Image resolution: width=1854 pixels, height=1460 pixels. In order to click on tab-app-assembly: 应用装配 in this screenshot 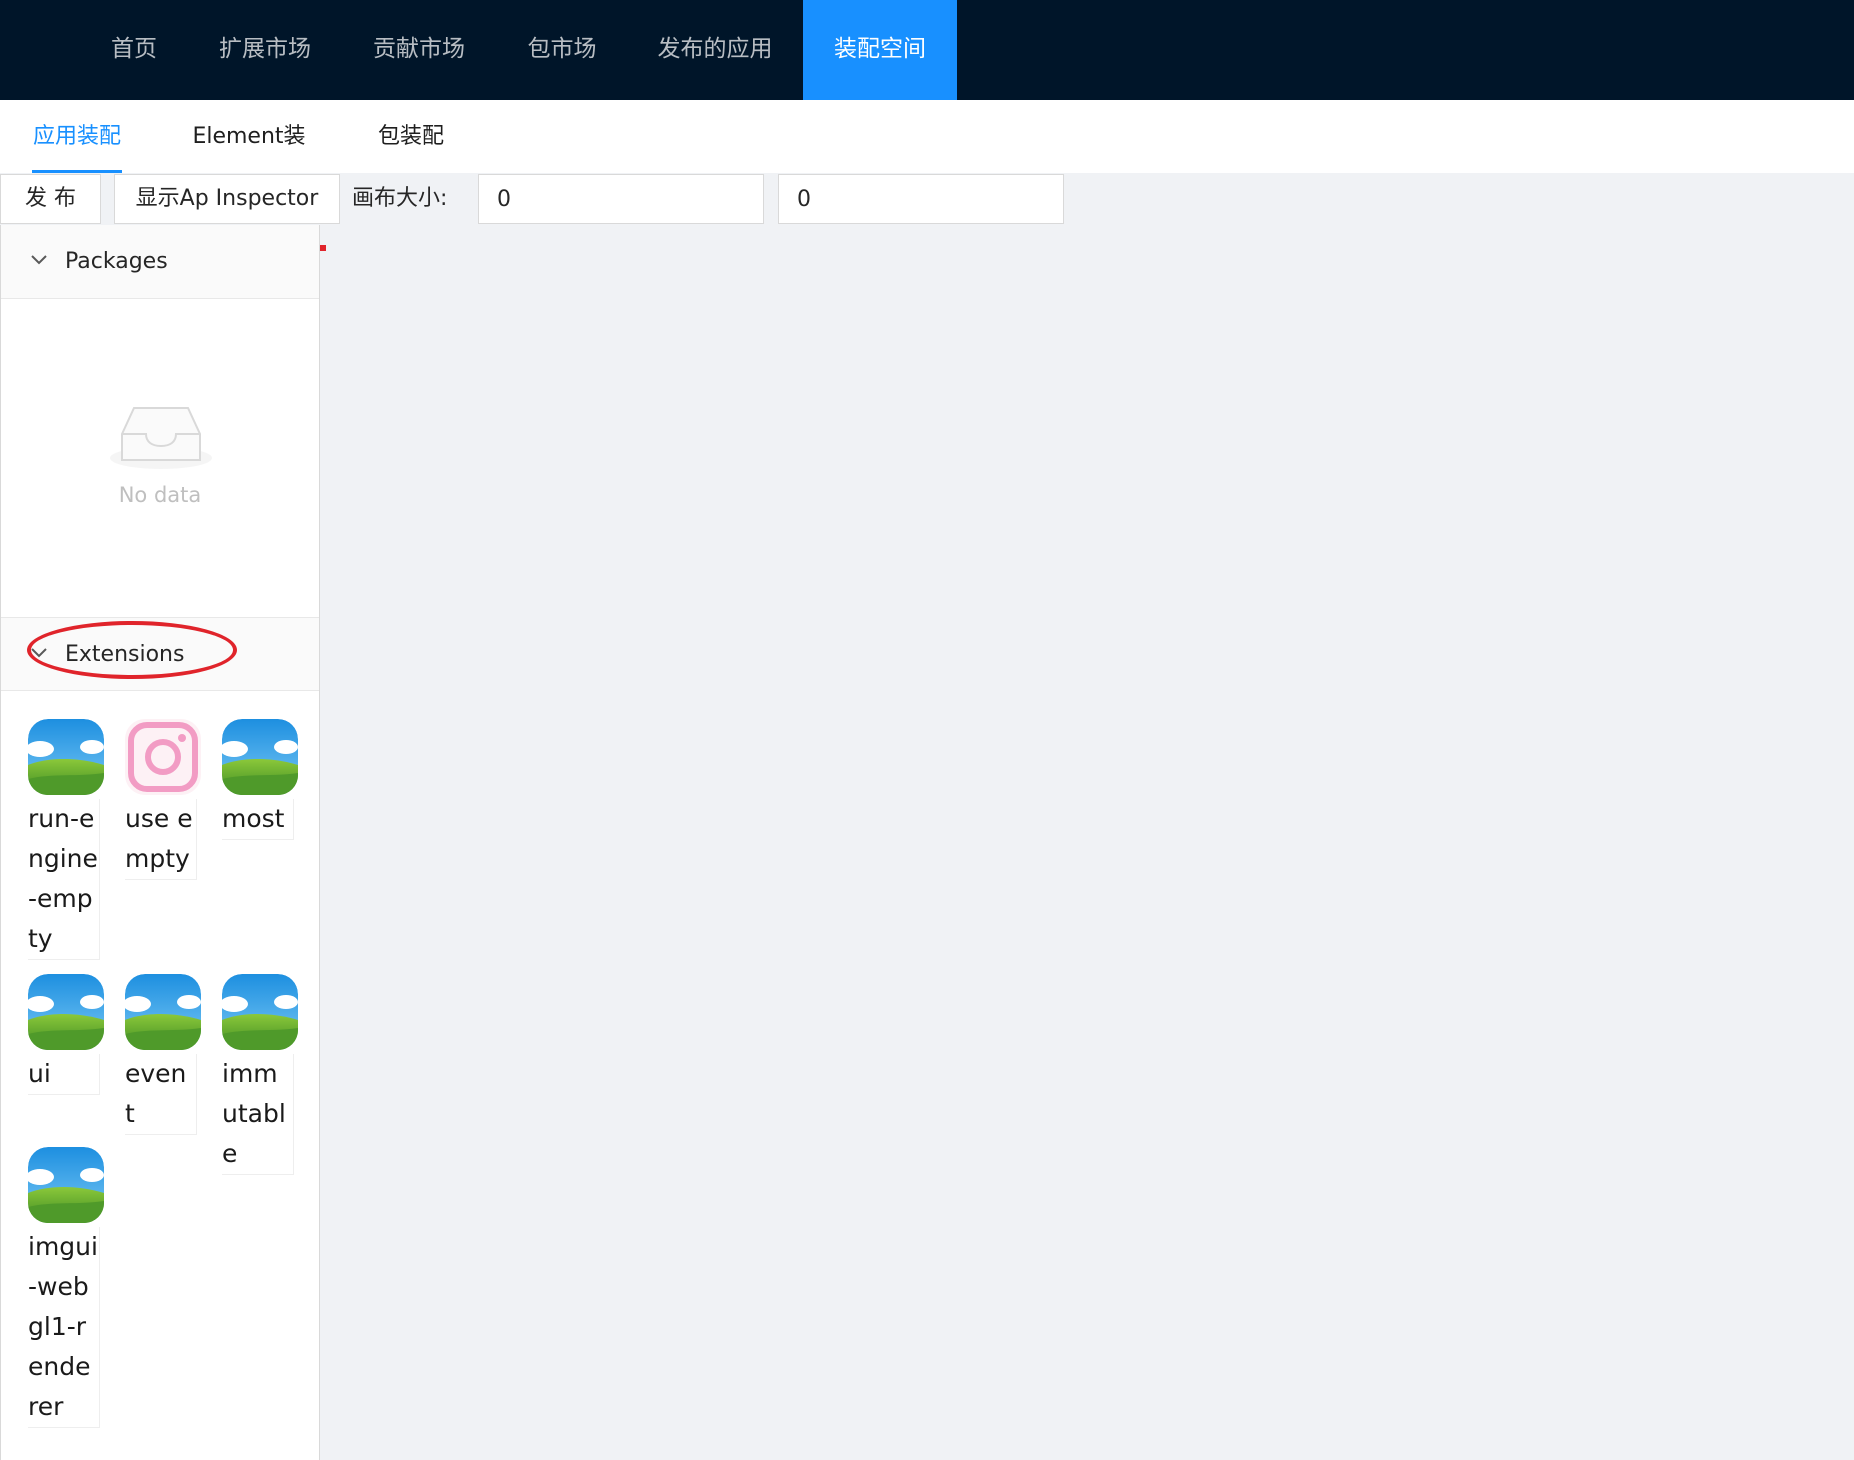, I will do `click(77, 136)`.